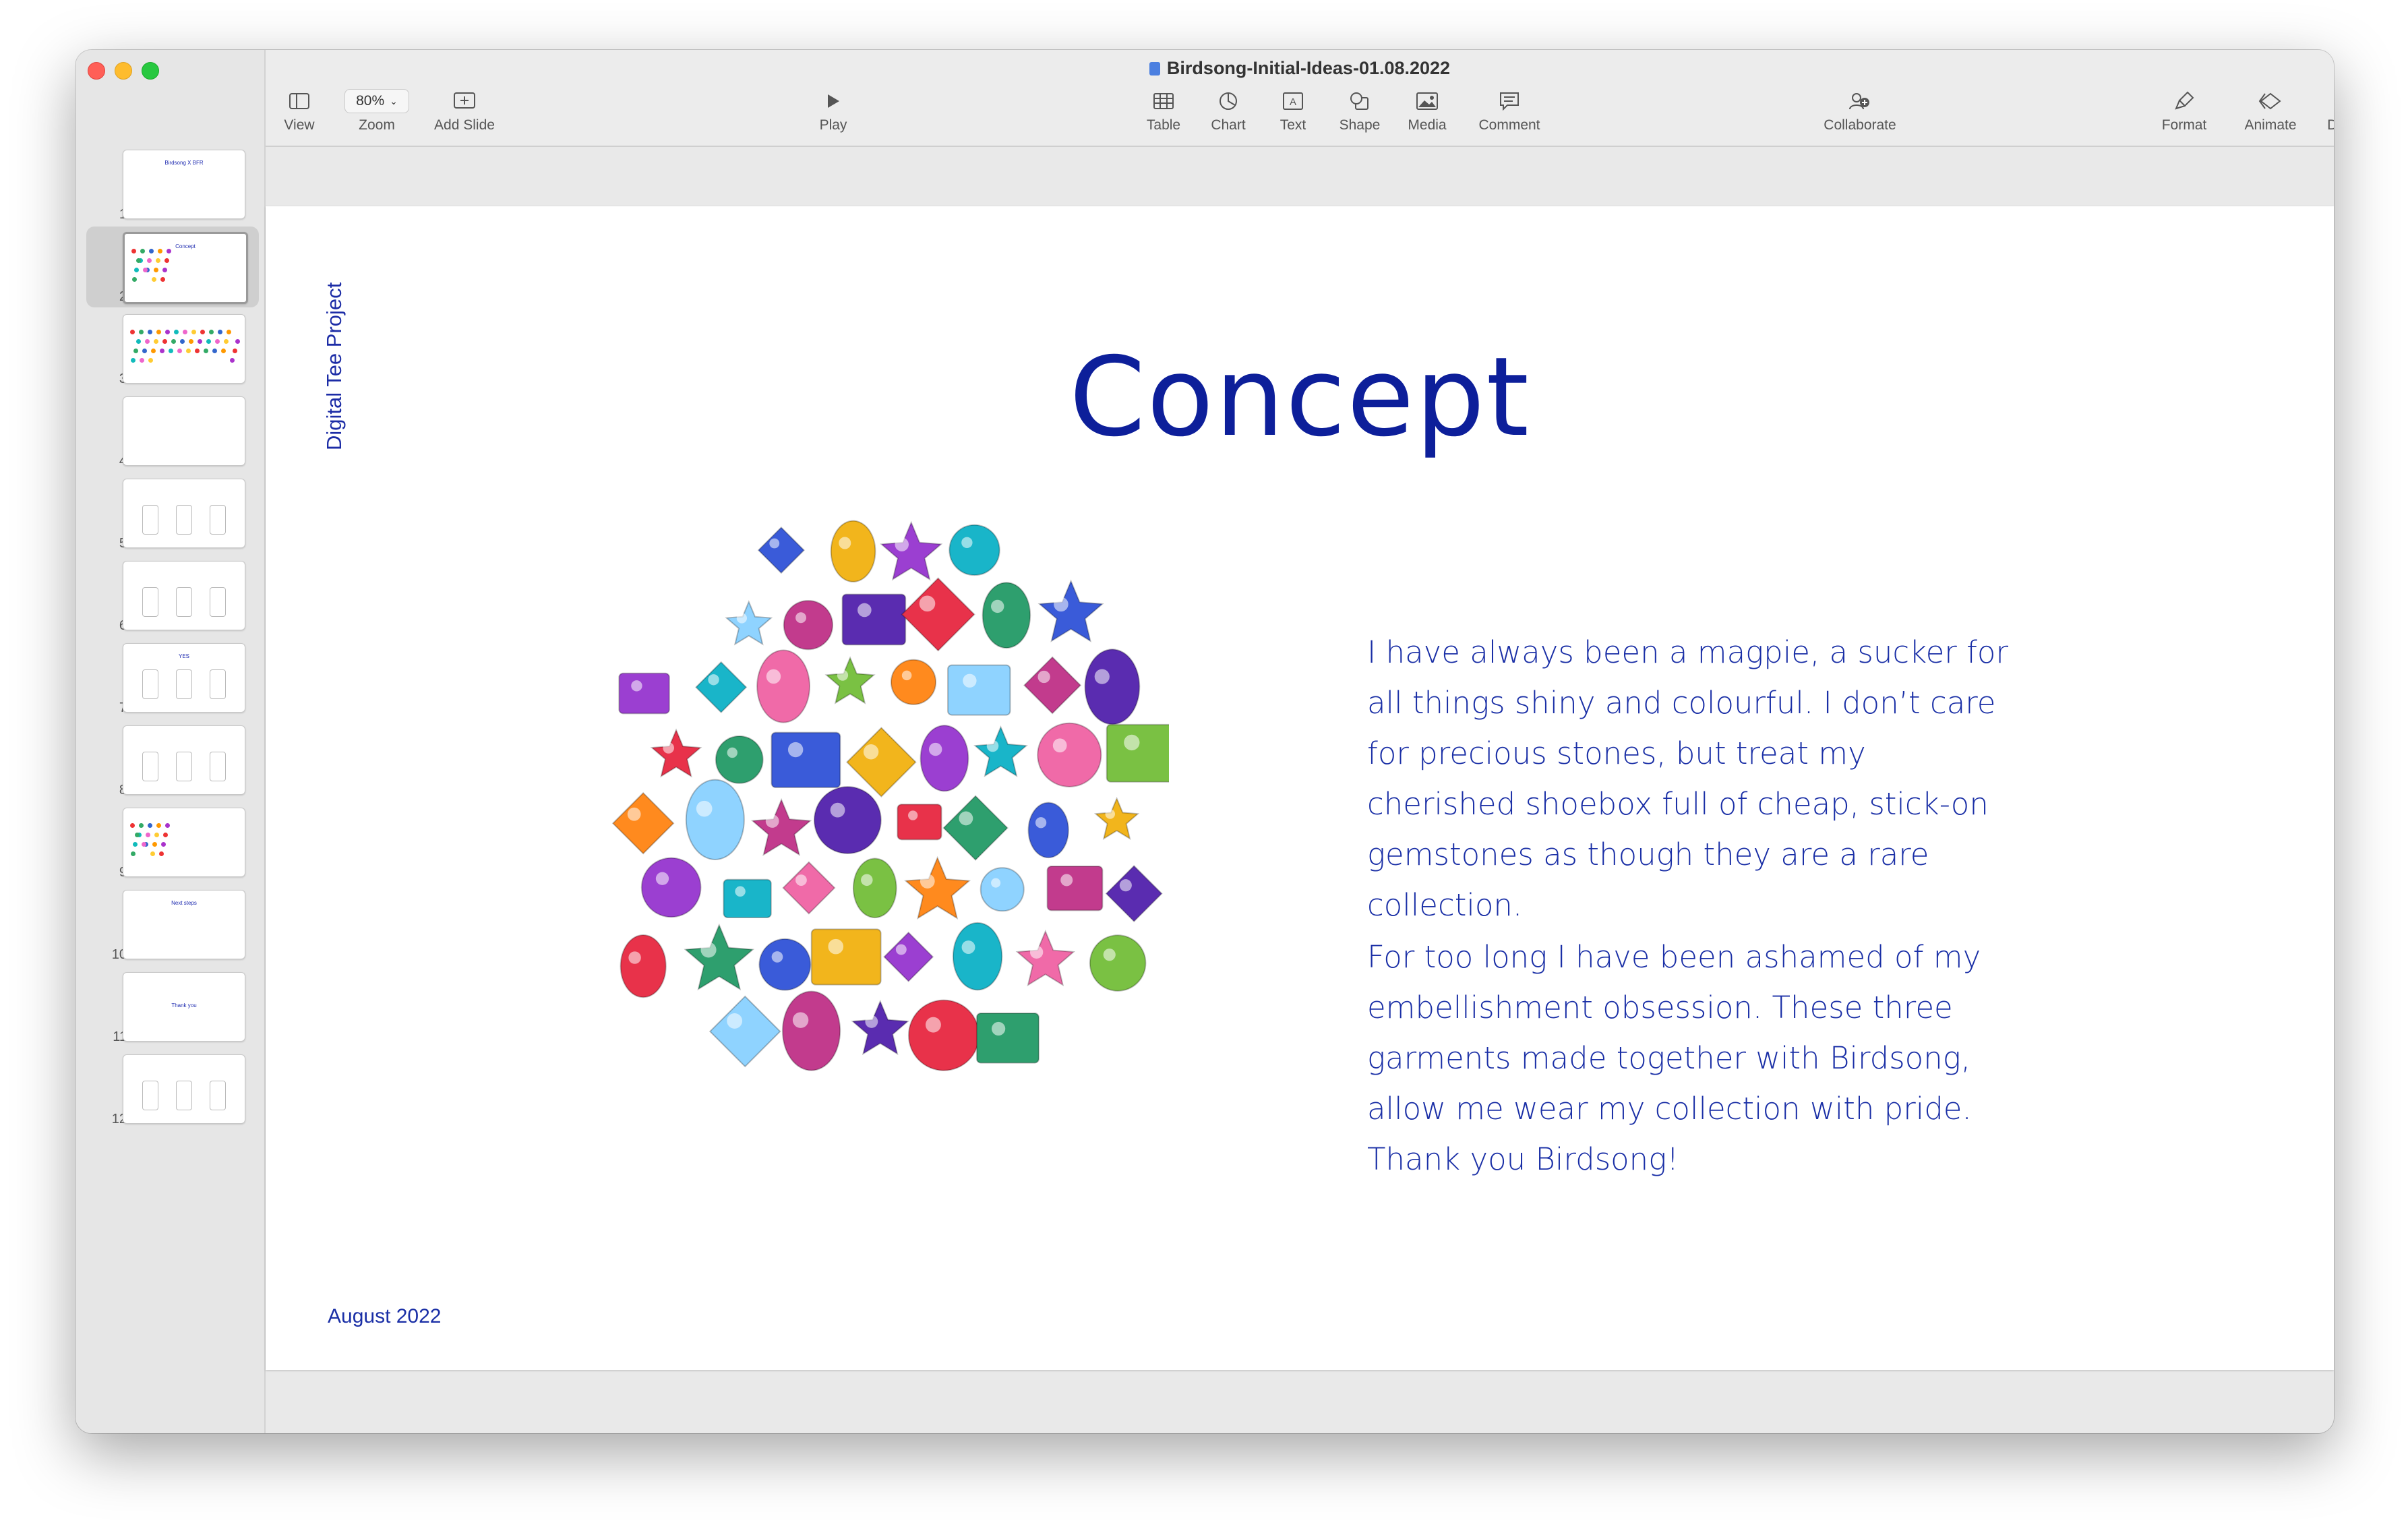  I want to click on table-button: Table, so click(1163, 111).